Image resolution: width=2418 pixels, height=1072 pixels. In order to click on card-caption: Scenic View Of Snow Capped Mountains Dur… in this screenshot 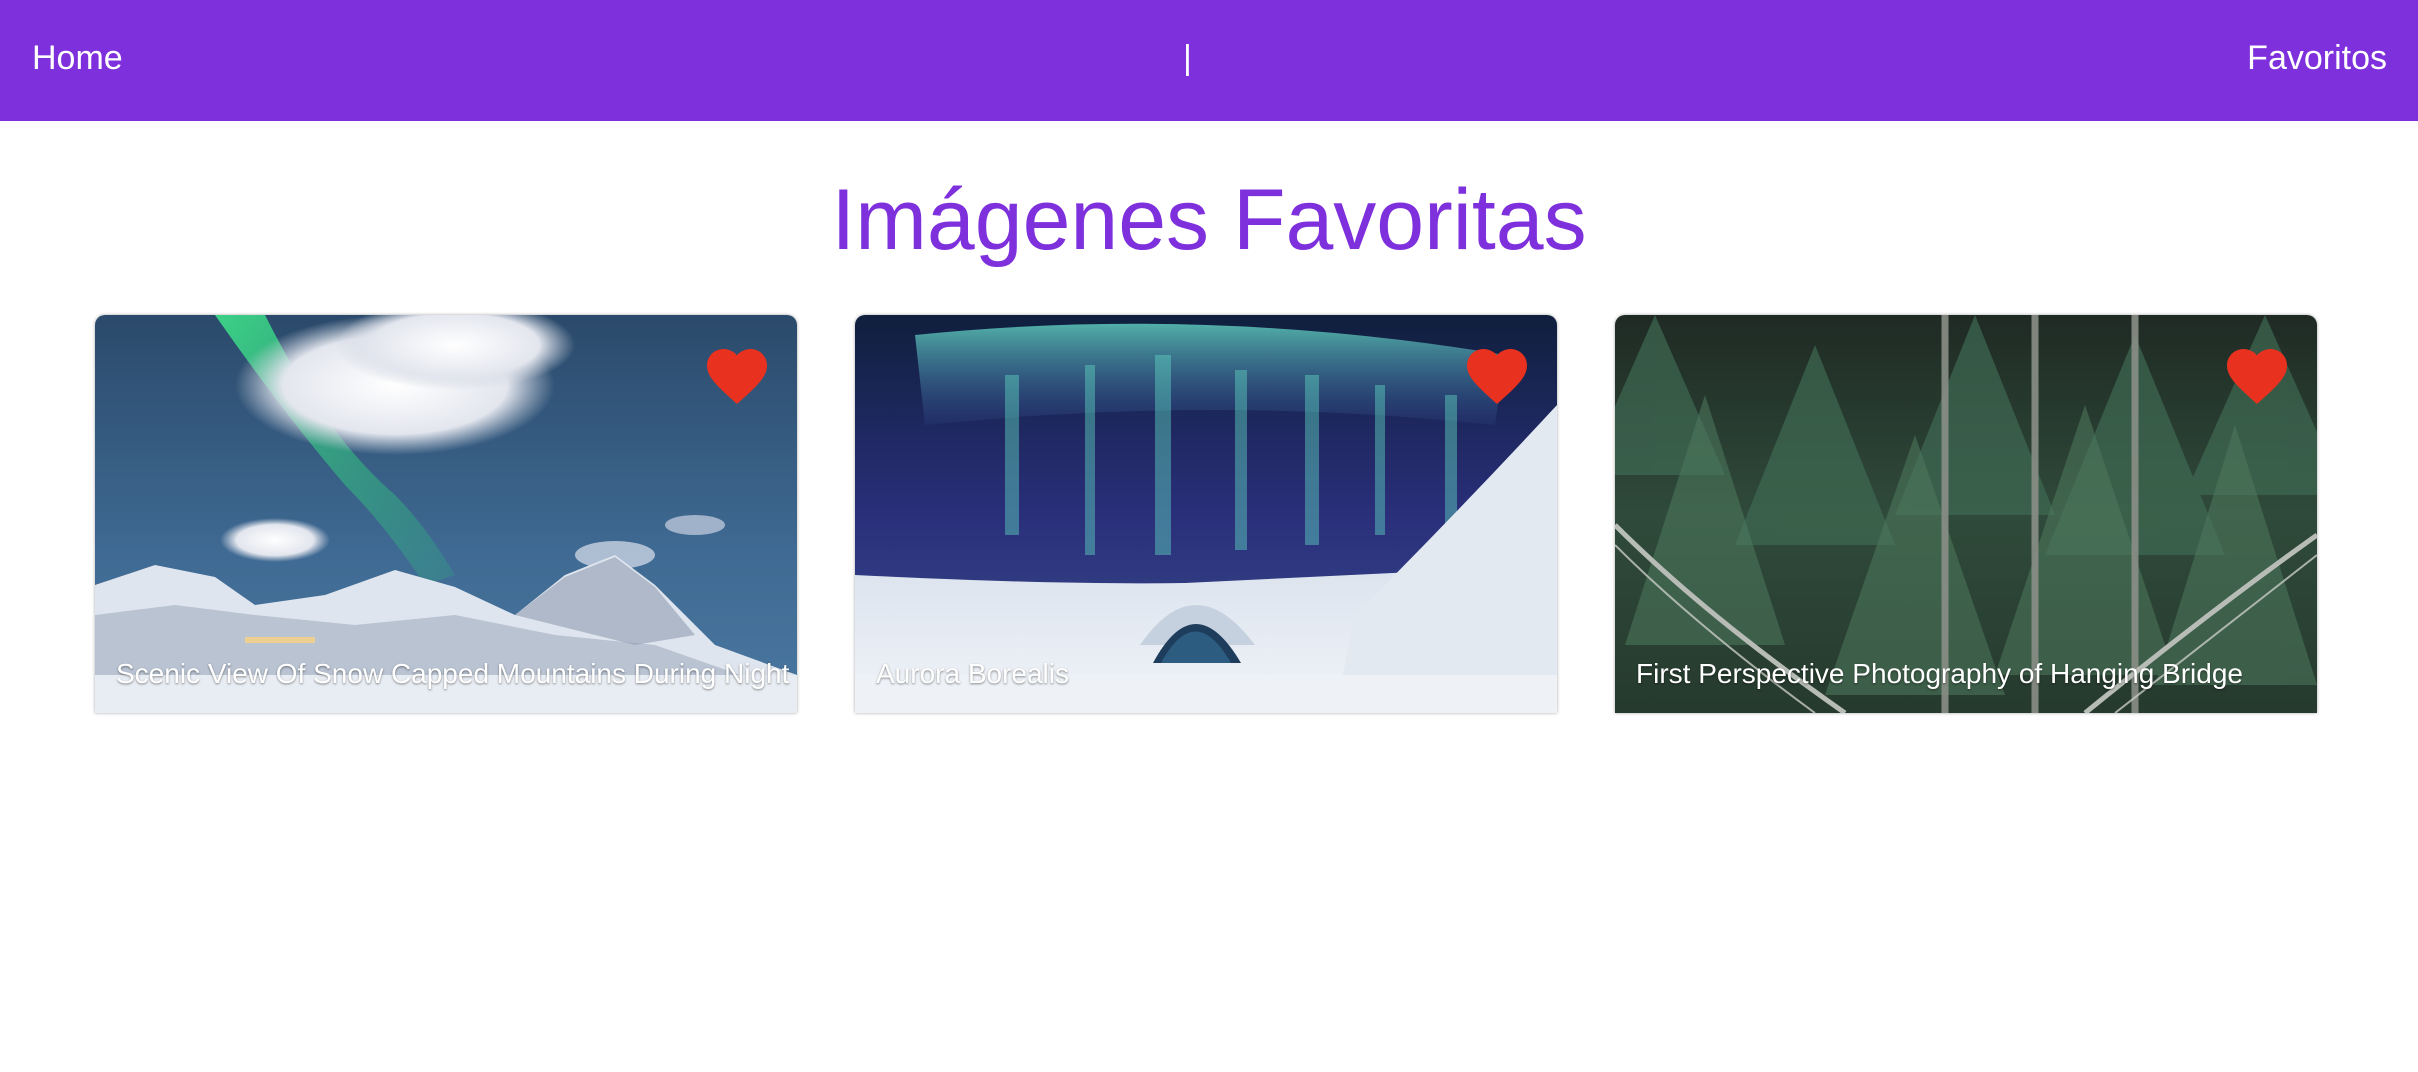, I will do `click(453, 673)`.